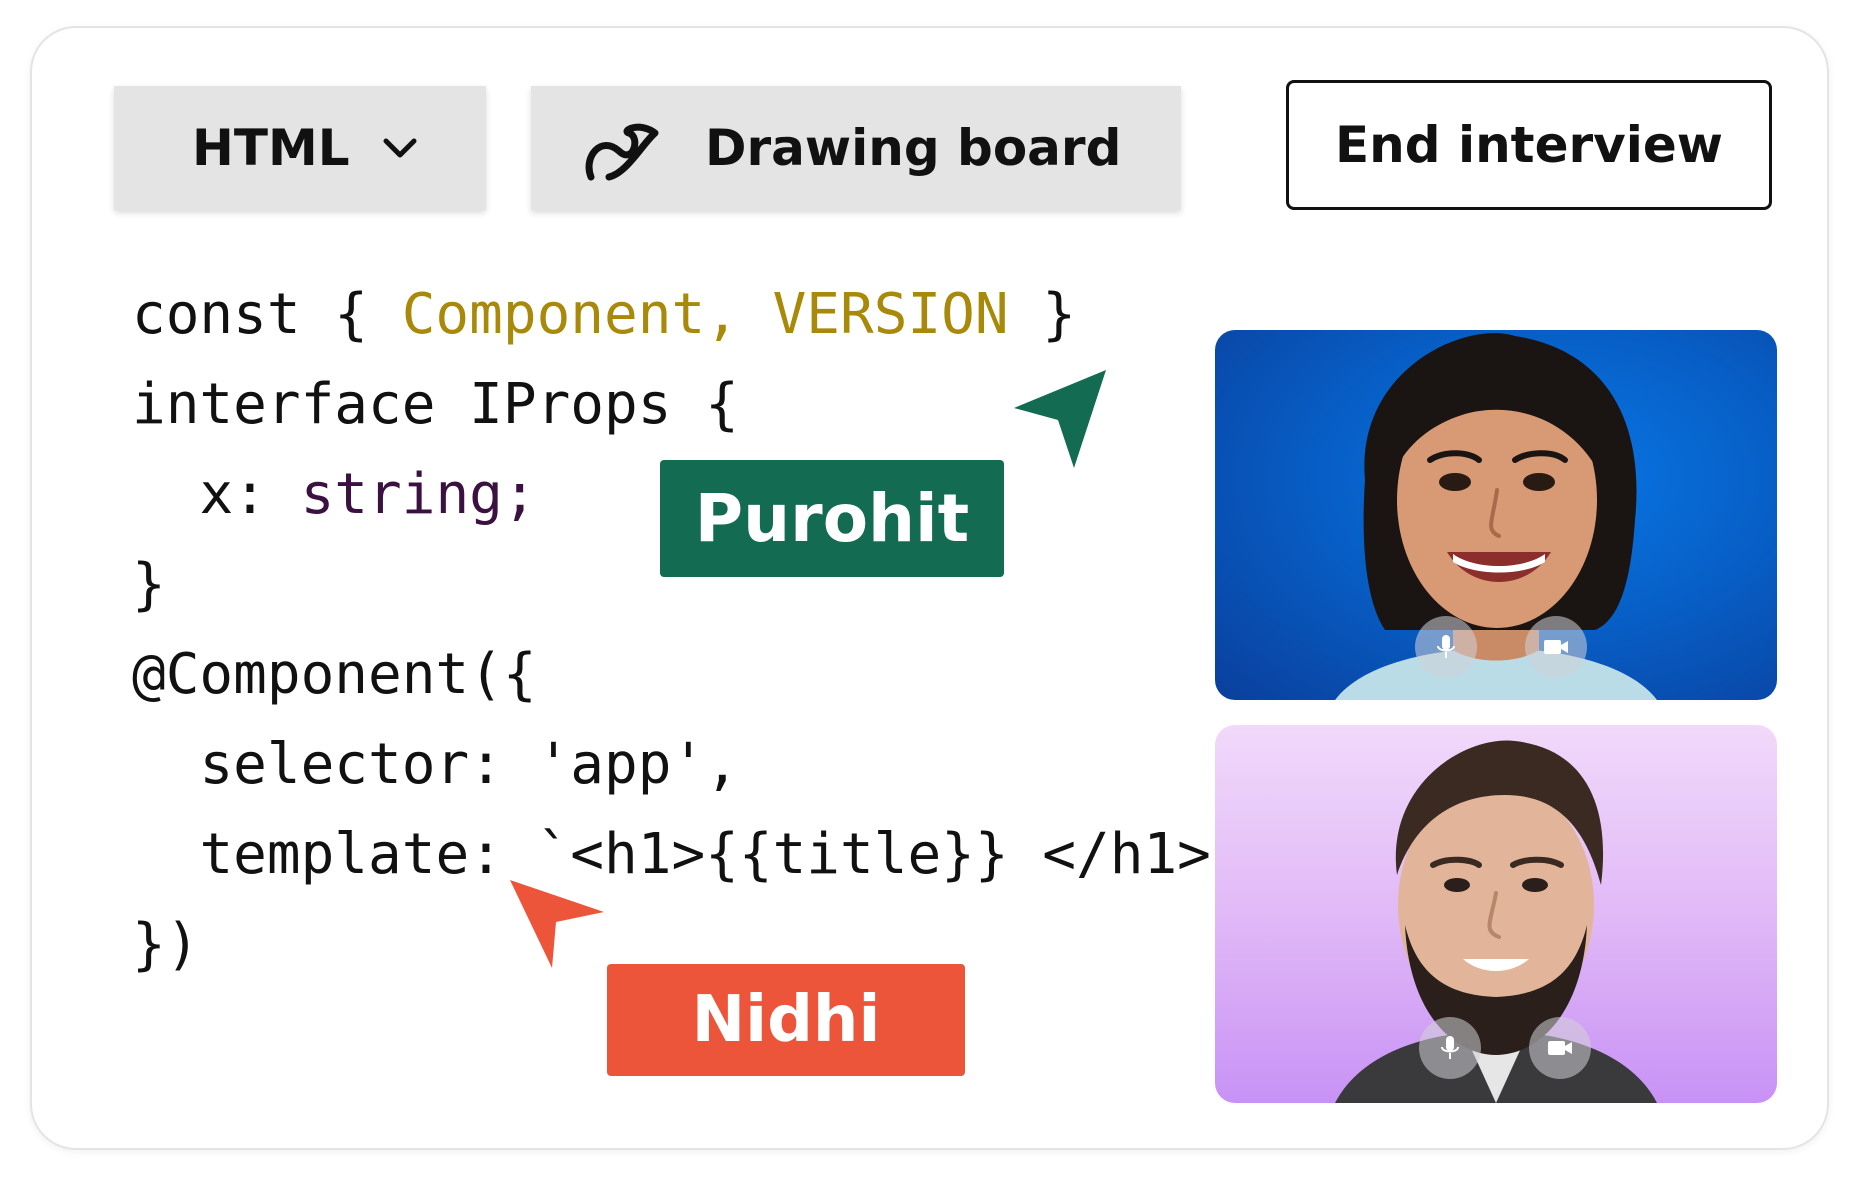 The height and width of the screenshot is (1185, 1860). Describe the element at coordinates (271, 148) in the screenshot. I see `language-label: HTML` at that location.